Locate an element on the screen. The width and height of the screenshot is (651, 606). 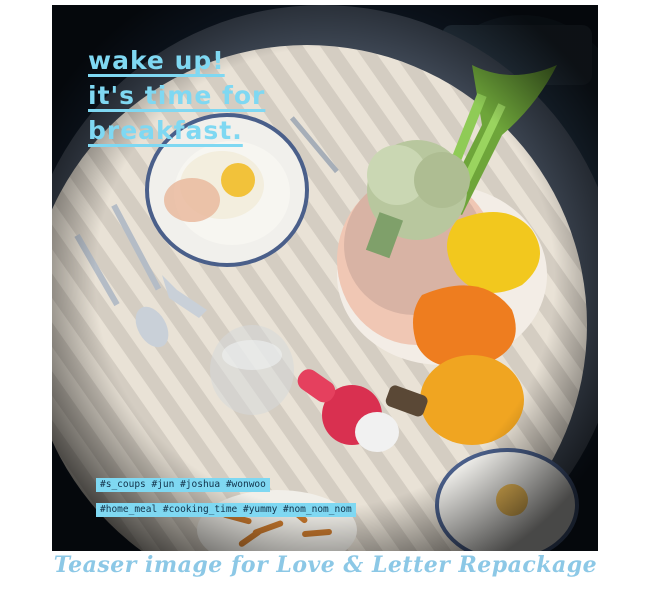
headline: wake up! it's time for breakfast. is located at coordinates (176, 95).